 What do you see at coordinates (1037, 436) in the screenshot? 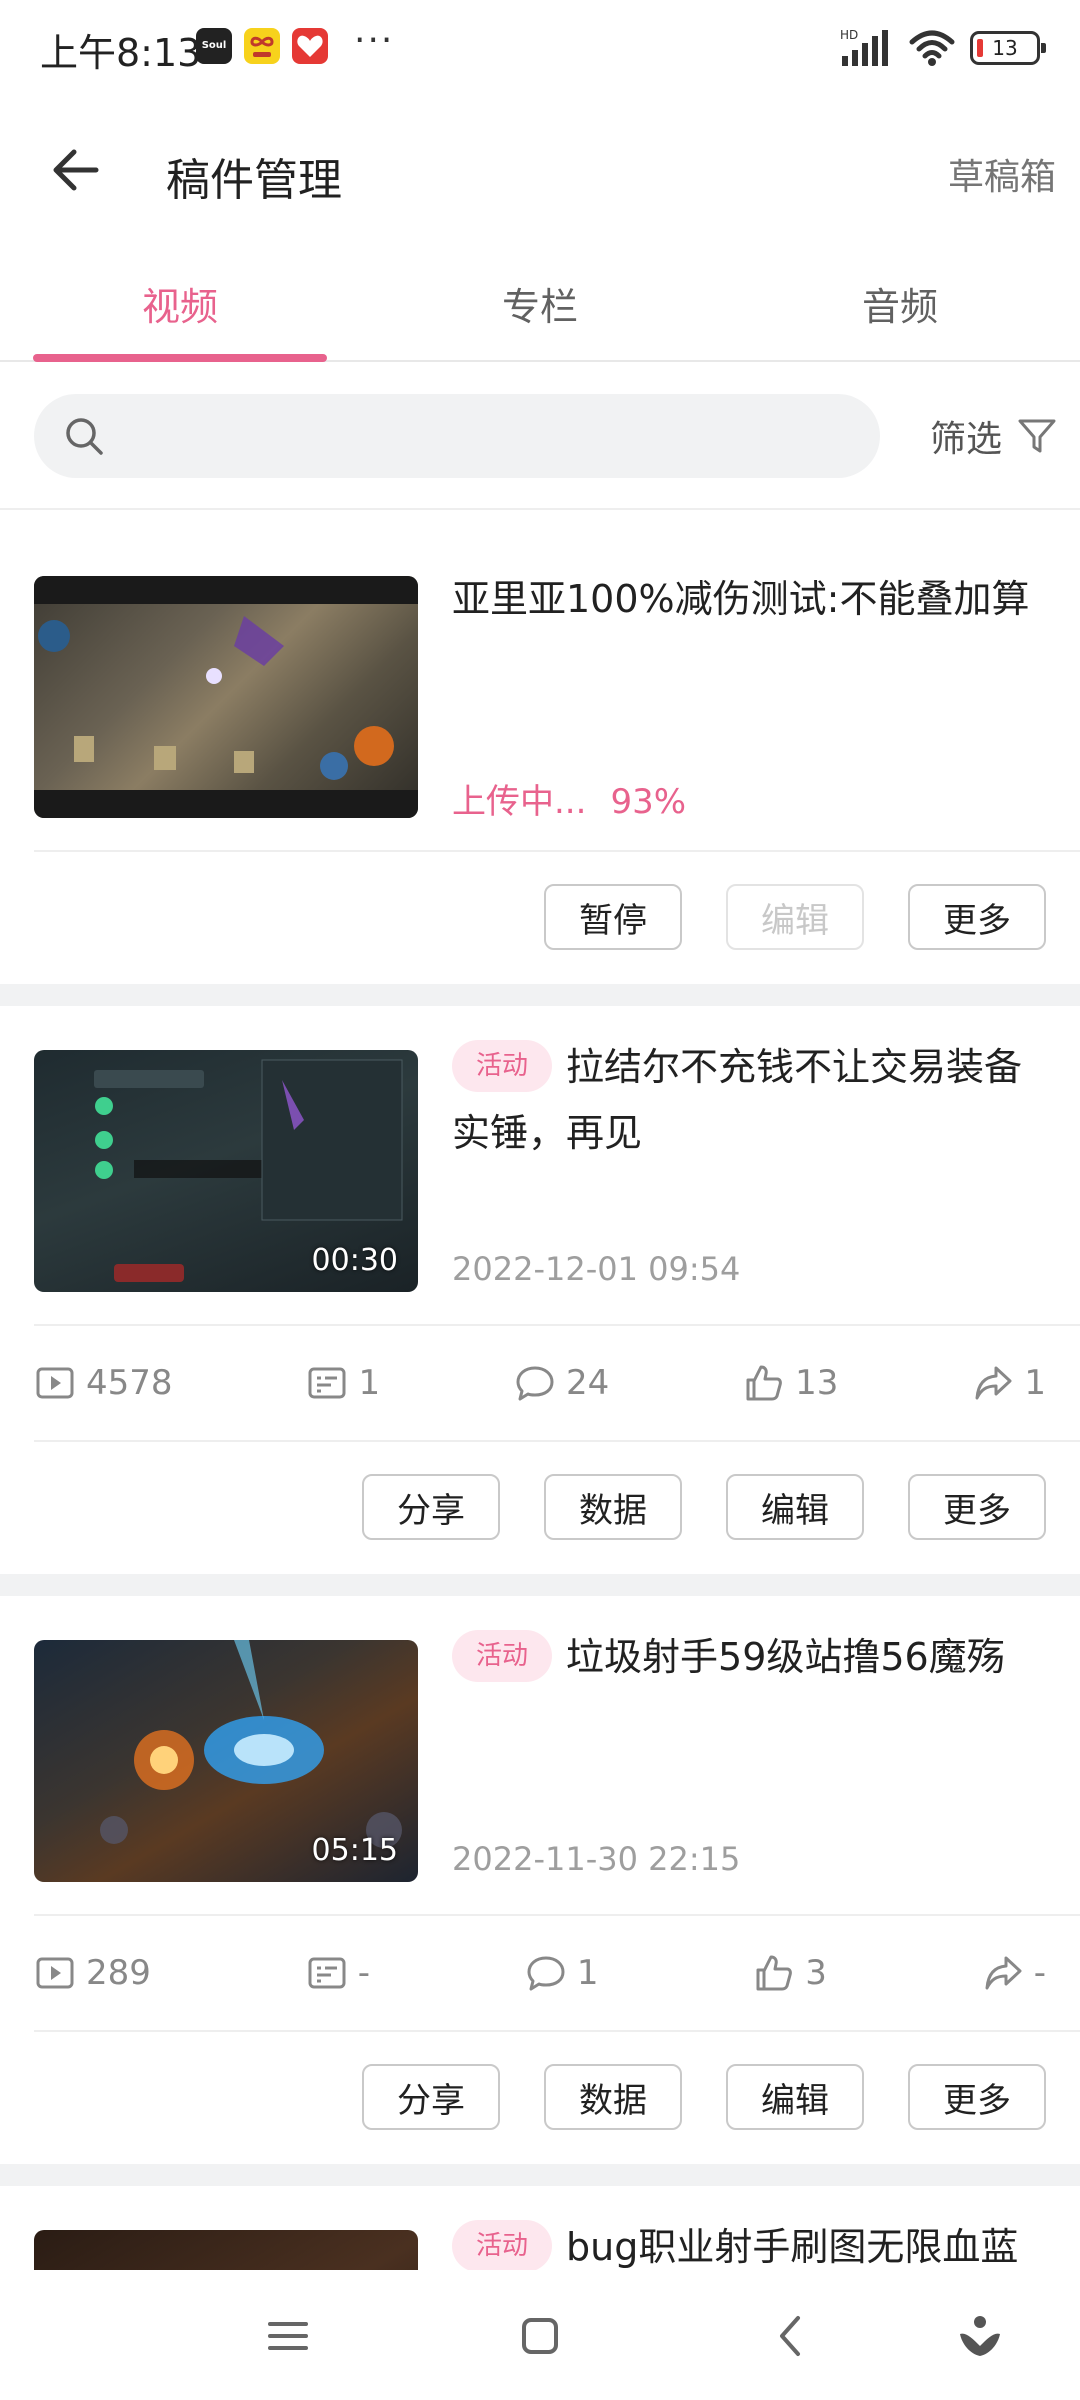
I see `filter-icon` at bounding box center [1037, 436].